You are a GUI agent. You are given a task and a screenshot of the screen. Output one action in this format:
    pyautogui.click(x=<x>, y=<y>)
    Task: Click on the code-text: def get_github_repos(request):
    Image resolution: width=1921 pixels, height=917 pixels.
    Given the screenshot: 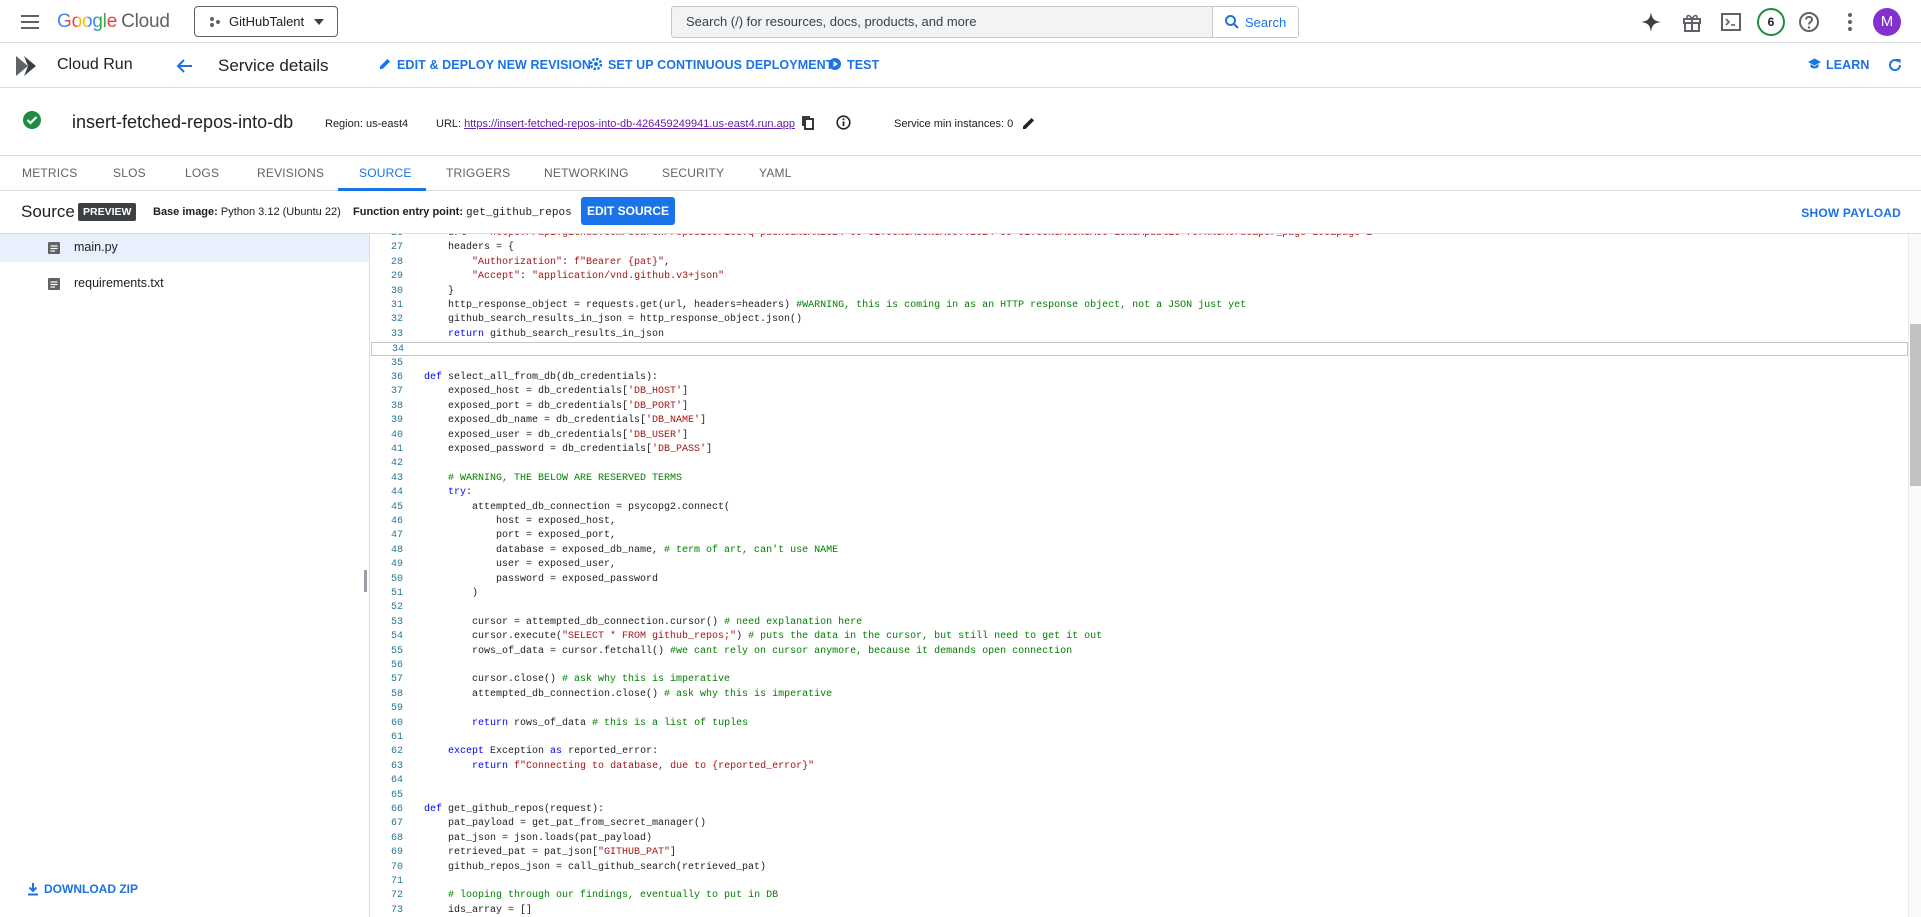 What is the action you would take?
    pyautogui.click(x=514, y=809)
    